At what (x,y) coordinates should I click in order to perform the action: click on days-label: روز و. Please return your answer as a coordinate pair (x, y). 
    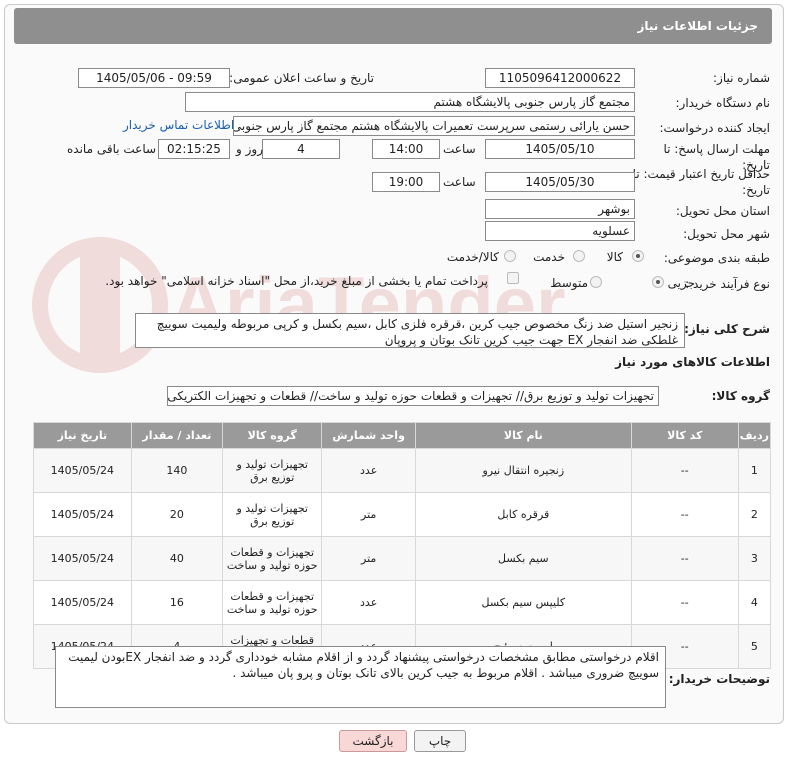
    Looking at the image, I should click on (249, 149).